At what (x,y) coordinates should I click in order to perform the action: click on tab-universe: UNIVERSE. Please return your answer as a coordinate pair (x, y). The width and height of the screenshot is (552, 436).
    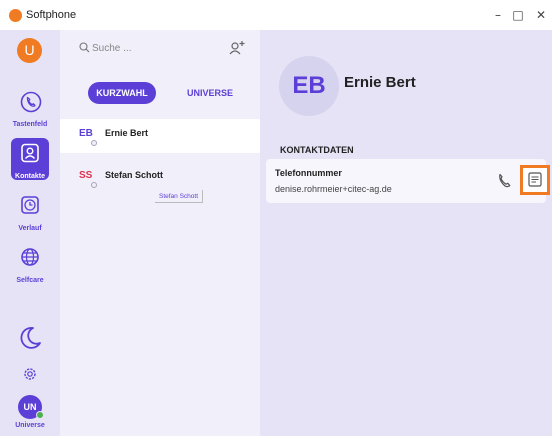
    Looking at the image, I should click on (210, 93).